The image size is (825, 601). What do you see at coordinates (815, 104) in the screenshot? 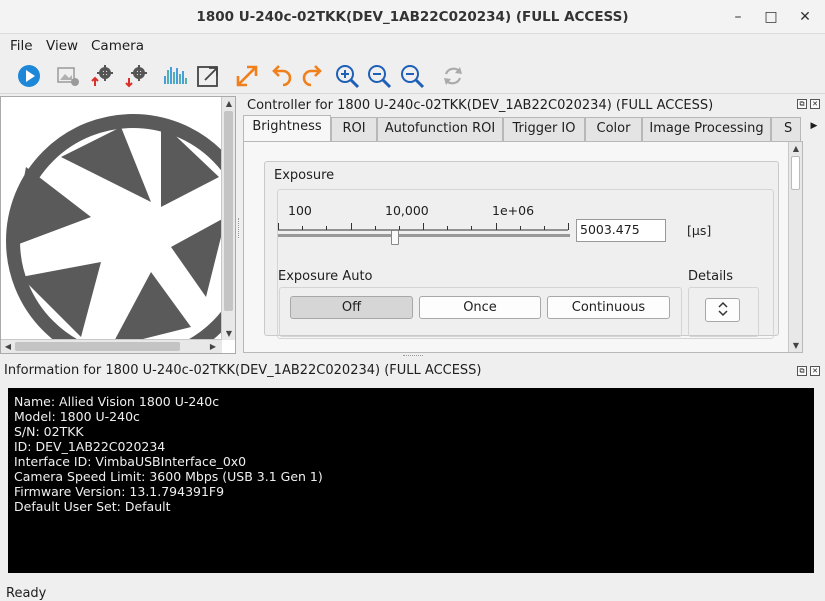
I see `dock-close-icon: ✕` at bounding box center [815, 104].